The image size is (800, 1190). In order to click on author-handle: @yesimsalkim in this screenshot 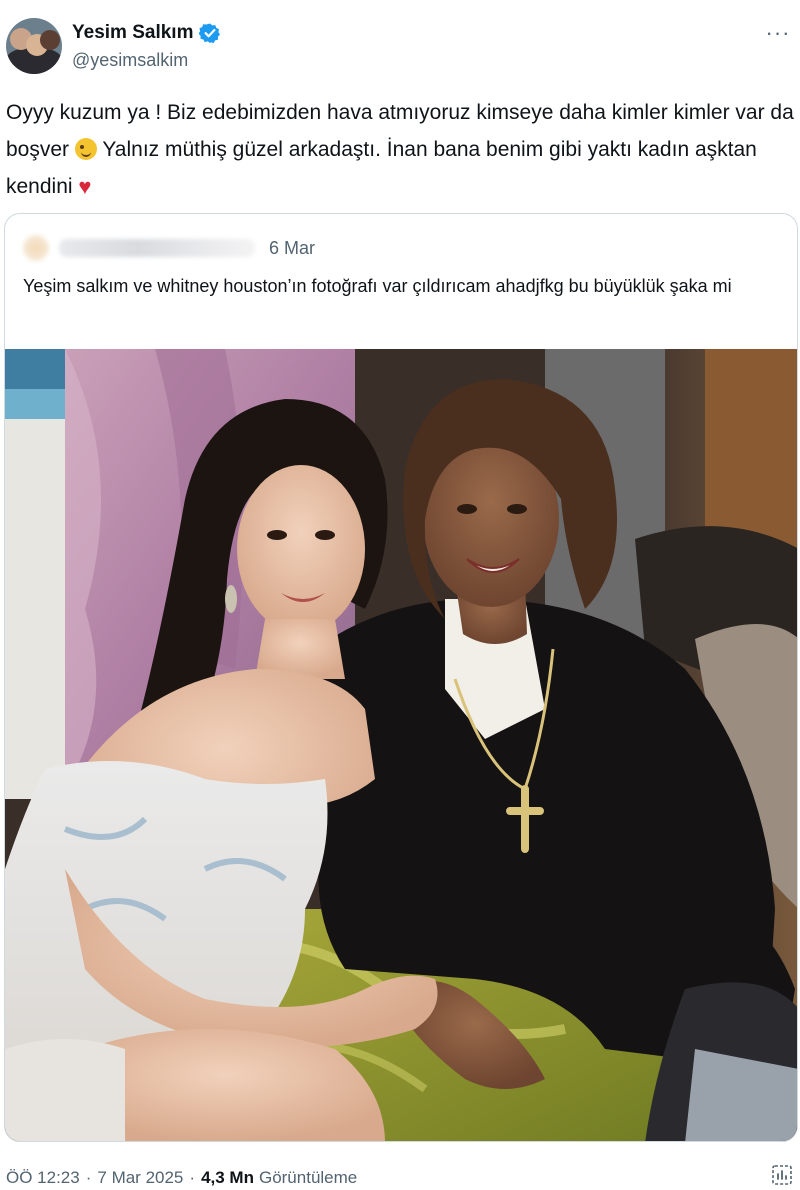, I will do `click(130, 60)`.